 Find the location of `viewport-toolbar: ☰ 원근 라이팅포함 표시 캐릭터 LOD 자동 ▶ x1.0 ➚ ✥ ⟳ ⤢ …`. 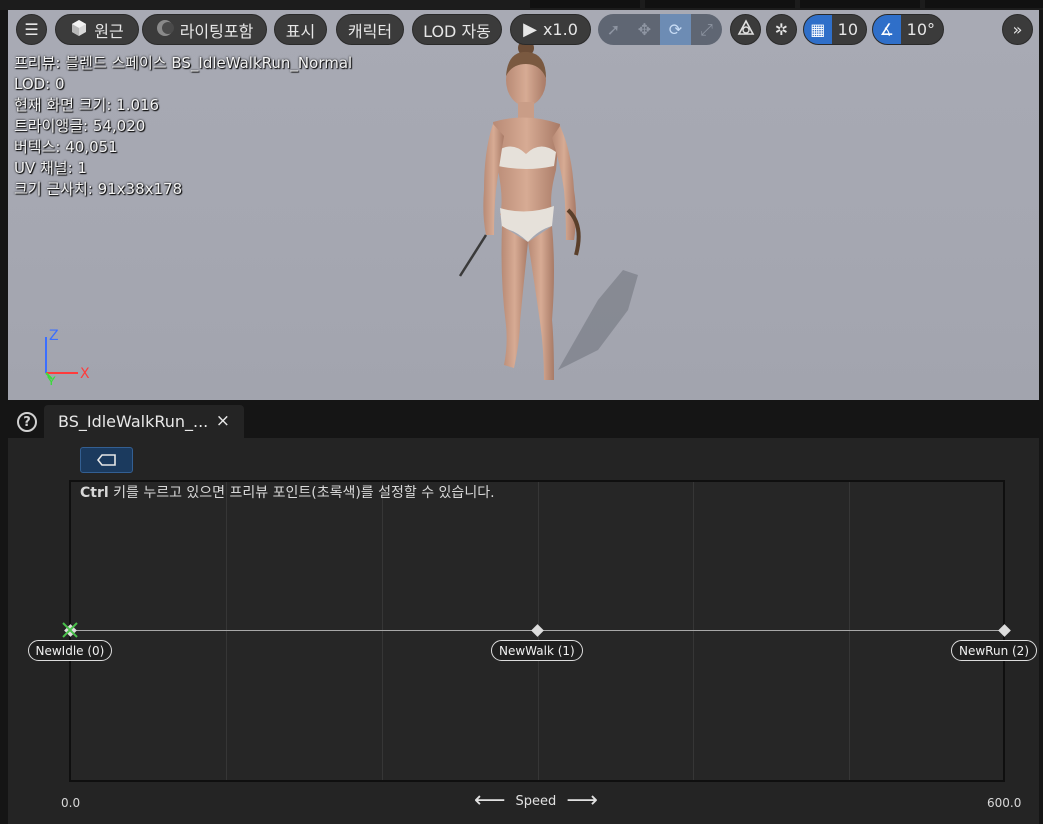

viewport-toolbar: ☰ 원근 라이팅포함 표시 캐릭터 LOD 자동 ▶ x1.0 ➚ ✥ ⟳ ⤢ … is located at coordinates (522, 30).